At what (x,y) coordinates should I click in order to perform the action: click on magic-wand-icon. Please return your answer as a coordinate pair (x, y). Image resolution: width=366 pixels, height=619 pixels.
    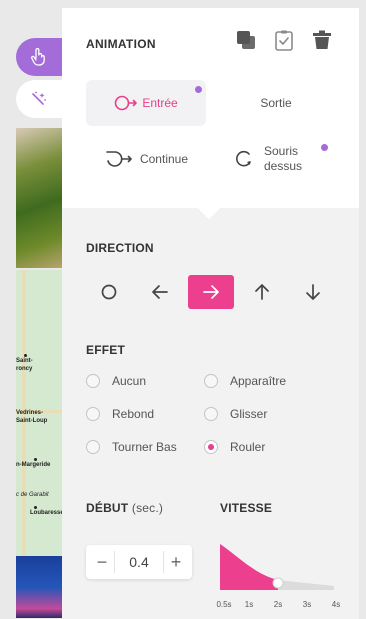
    Looking at the image, I should click on (39, 98).